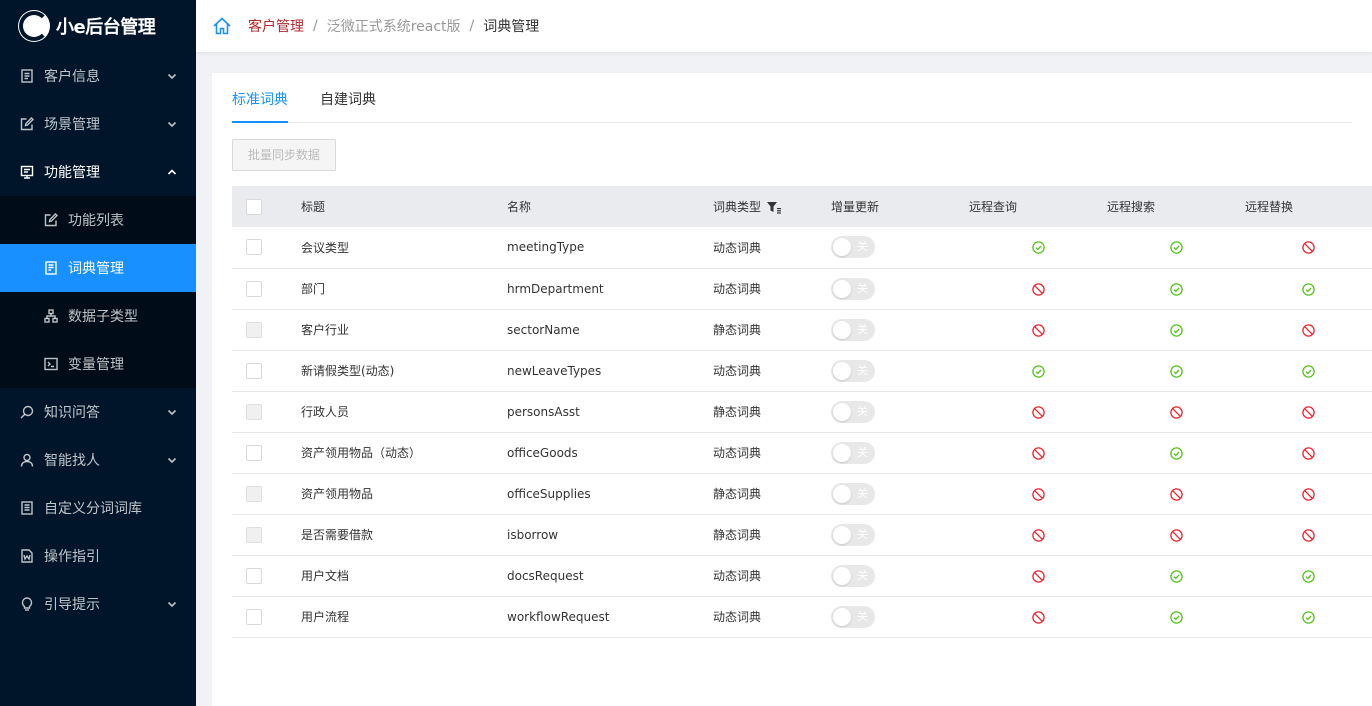 This screenshot has height=706, width=1372. I want to click on header-remote-replace: 远程替换, so click(1308, 206).